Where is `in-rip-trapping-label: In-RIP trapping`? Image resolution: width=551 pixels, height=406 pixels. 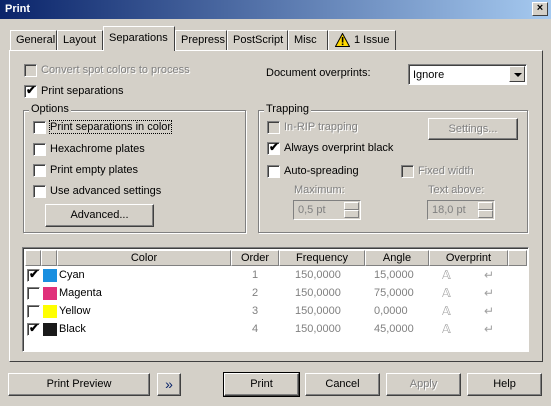
in-rip-trapping-label: In-RIP trapping is located at coordinates (321, 127).